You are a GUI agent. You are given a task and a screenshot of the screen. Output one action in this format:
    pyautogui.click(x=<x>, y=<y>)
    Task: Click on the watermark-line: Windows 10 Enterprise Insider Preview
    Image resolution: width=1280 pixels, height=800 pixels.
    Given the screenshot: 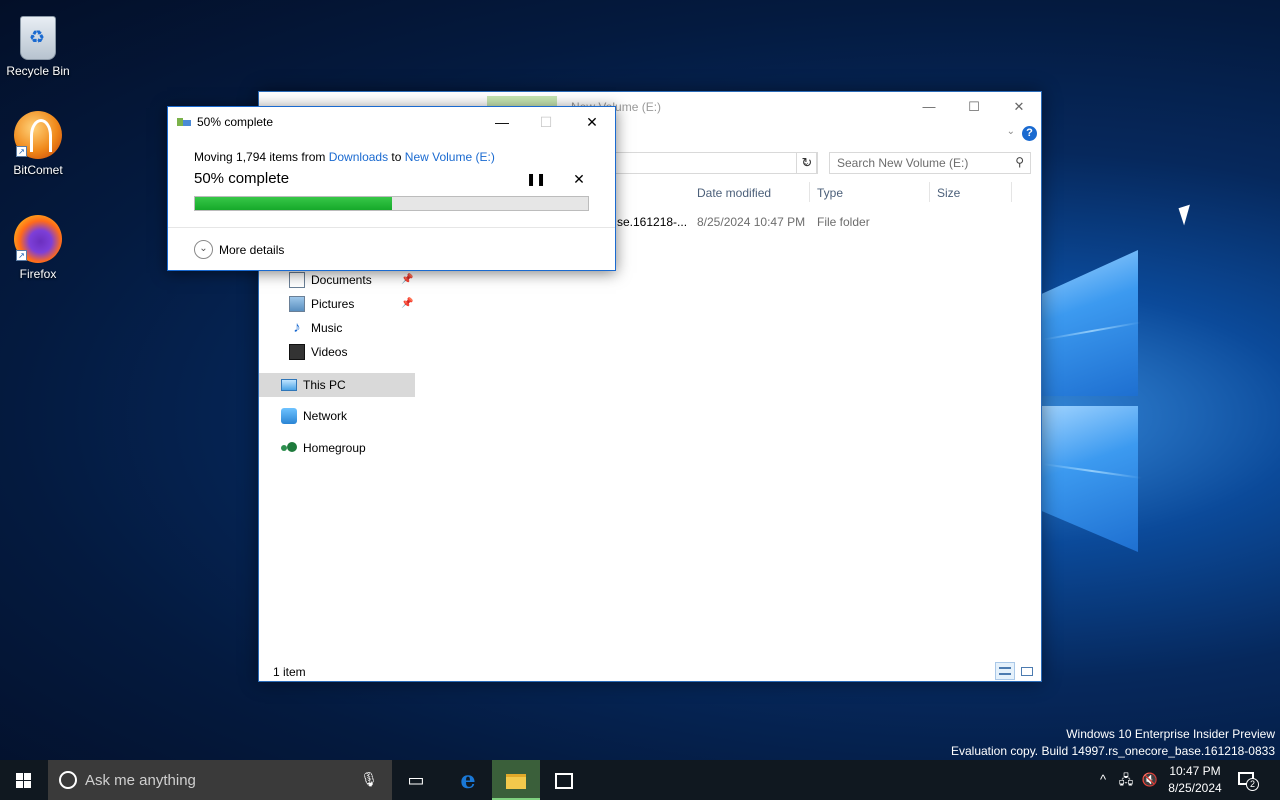 What is the action you would take?
    pyautogui.click(x=1170, y=734)
    